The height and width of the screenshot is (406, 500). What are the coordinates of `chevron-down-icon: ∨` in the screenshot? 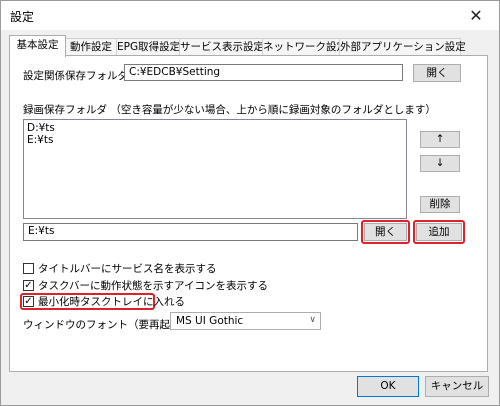 It's located at (312, 320).